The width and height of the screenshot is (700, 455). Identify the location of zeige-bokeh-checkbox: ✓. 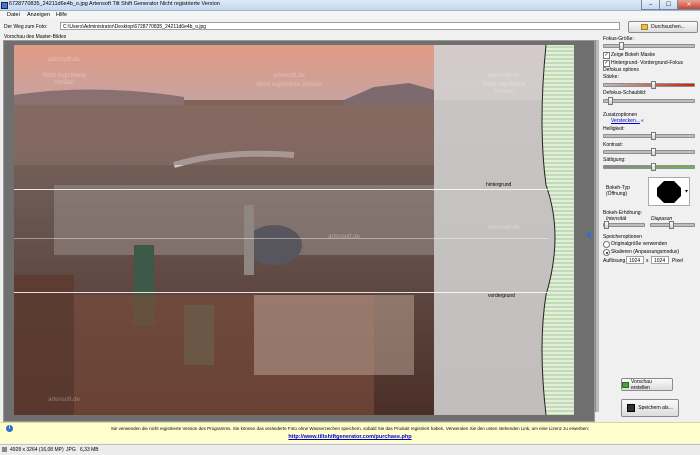
(606, 55).